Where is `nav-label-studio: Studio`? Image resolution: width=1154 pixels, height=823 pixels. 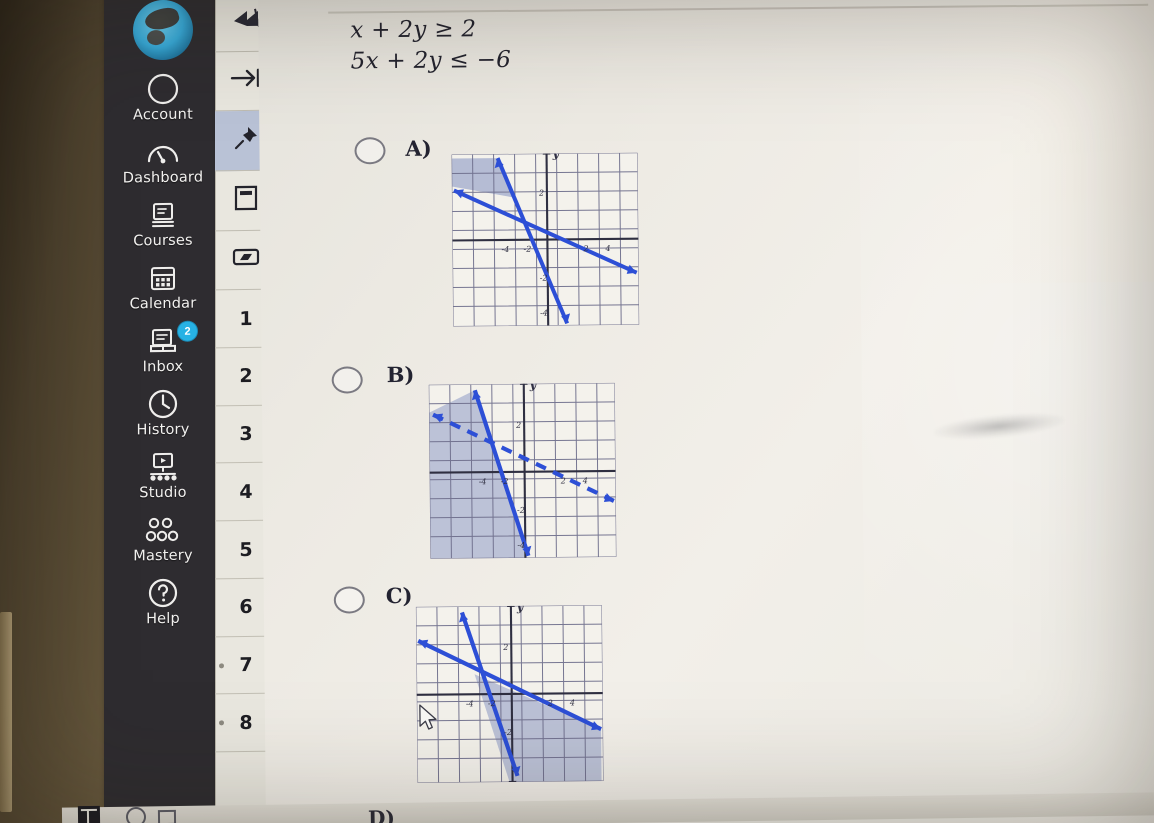
nav-label-studio: Studio is located at coordinates (163, 493).